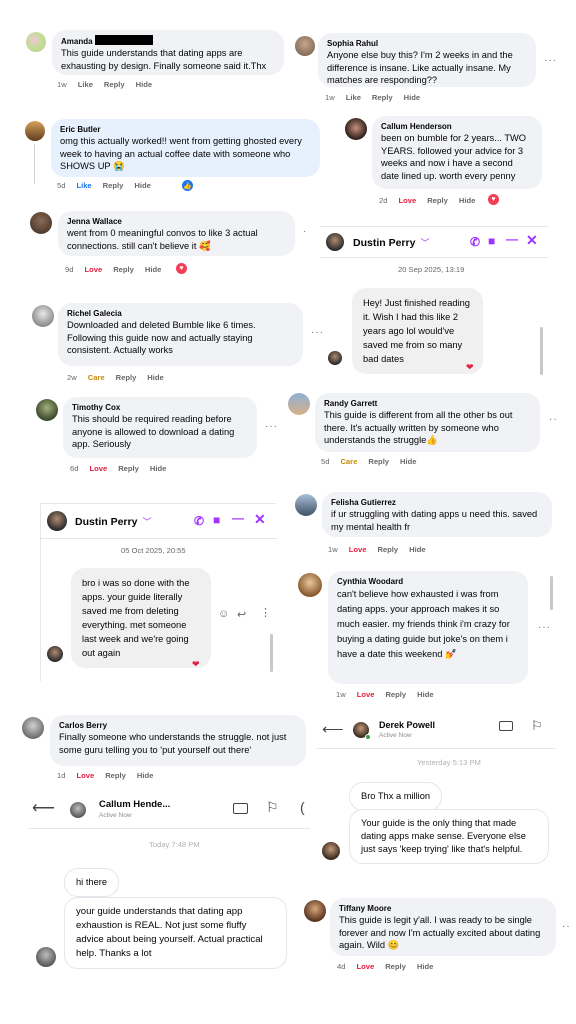 The image size is (576, 1024). What do you see at coordinates (223, 614) in the screenshot?
I see `emoji-icon: ☺` at bounding box center [223, 614].